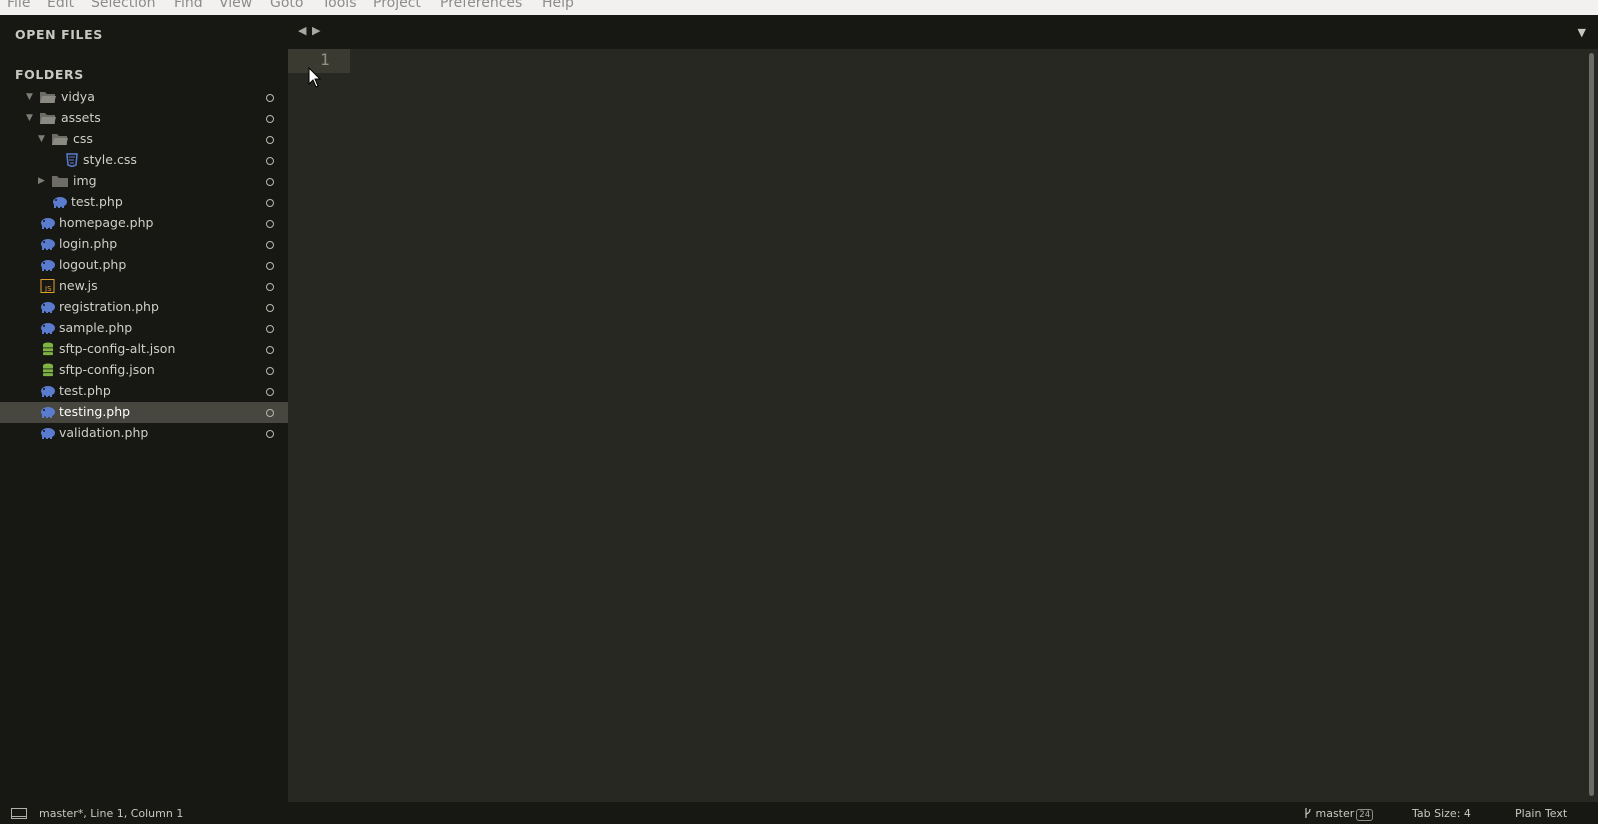 The width and height of the screenshot is (1598, 824). What do you see at coordinates (117, 348) in the screenshot?
I see `tree-label: sftp-config-alt.json` at bounding box center [117, 348].